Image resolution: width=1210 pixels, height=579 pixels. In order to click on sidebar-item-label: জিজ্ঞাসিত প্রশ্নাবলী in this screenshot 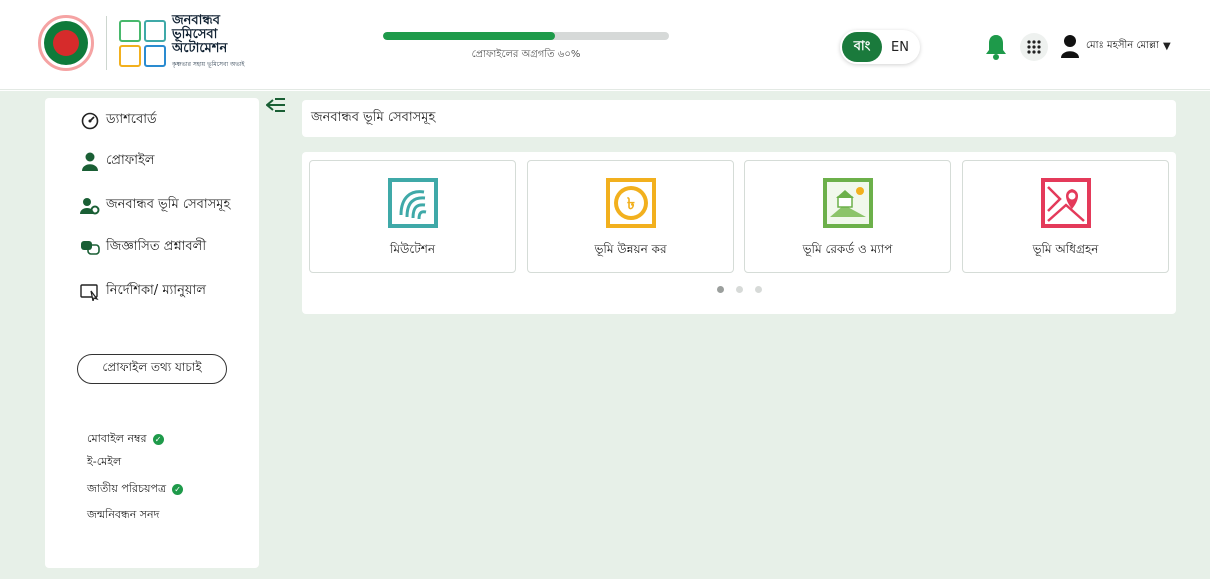, I will do `click(156, 246)`.